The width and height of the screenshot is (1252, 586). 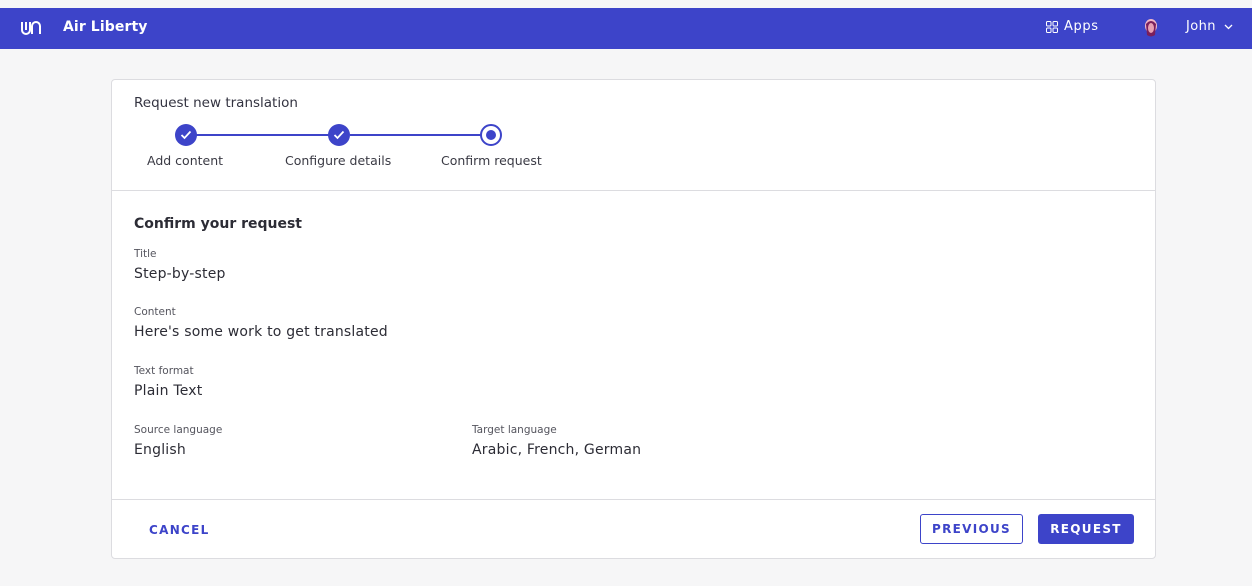 What do you see at coordinates (178, 441) in the screenshot?
I see `field-source-language: Source language English` at bounding box center [178, 441].